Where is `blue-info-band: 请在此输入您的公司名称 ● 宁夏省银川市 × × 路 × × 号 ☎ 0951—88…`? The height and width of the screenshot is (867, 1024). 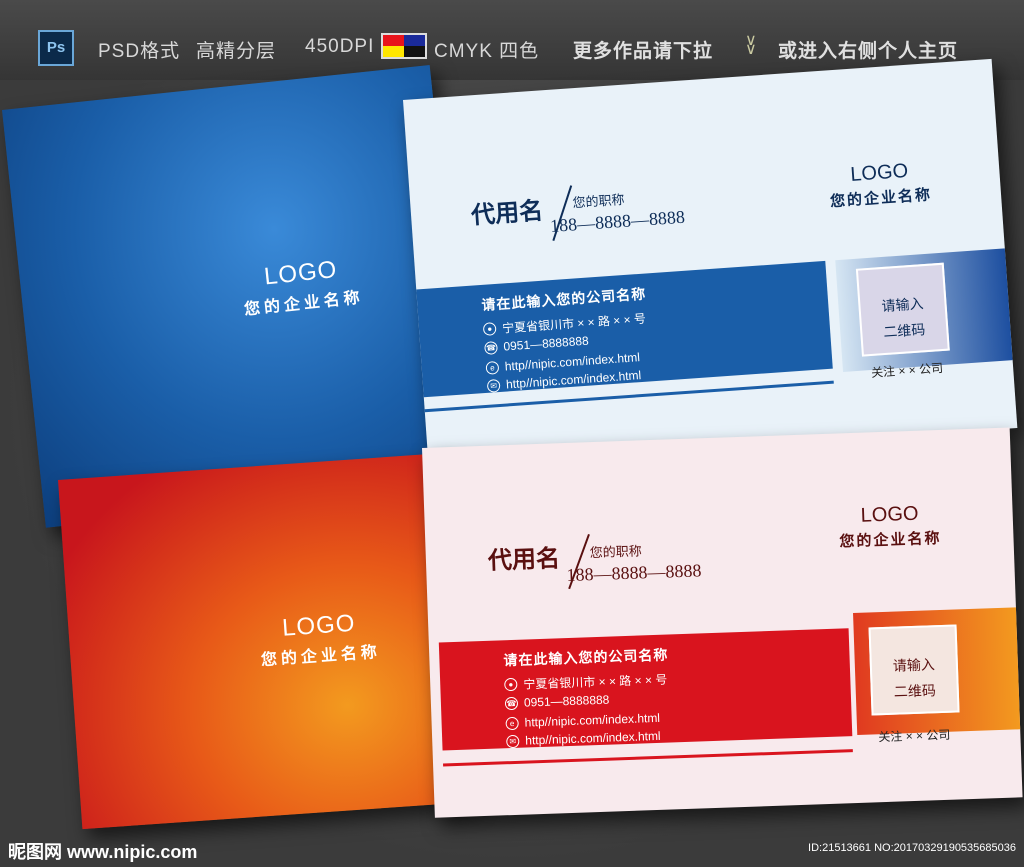
blue-info-band: 请在此输入您的公司名称 ● 宁夏省银川市 × × 路 × × 号 ☎ 0951—88… is located at coordinates (624, 329).